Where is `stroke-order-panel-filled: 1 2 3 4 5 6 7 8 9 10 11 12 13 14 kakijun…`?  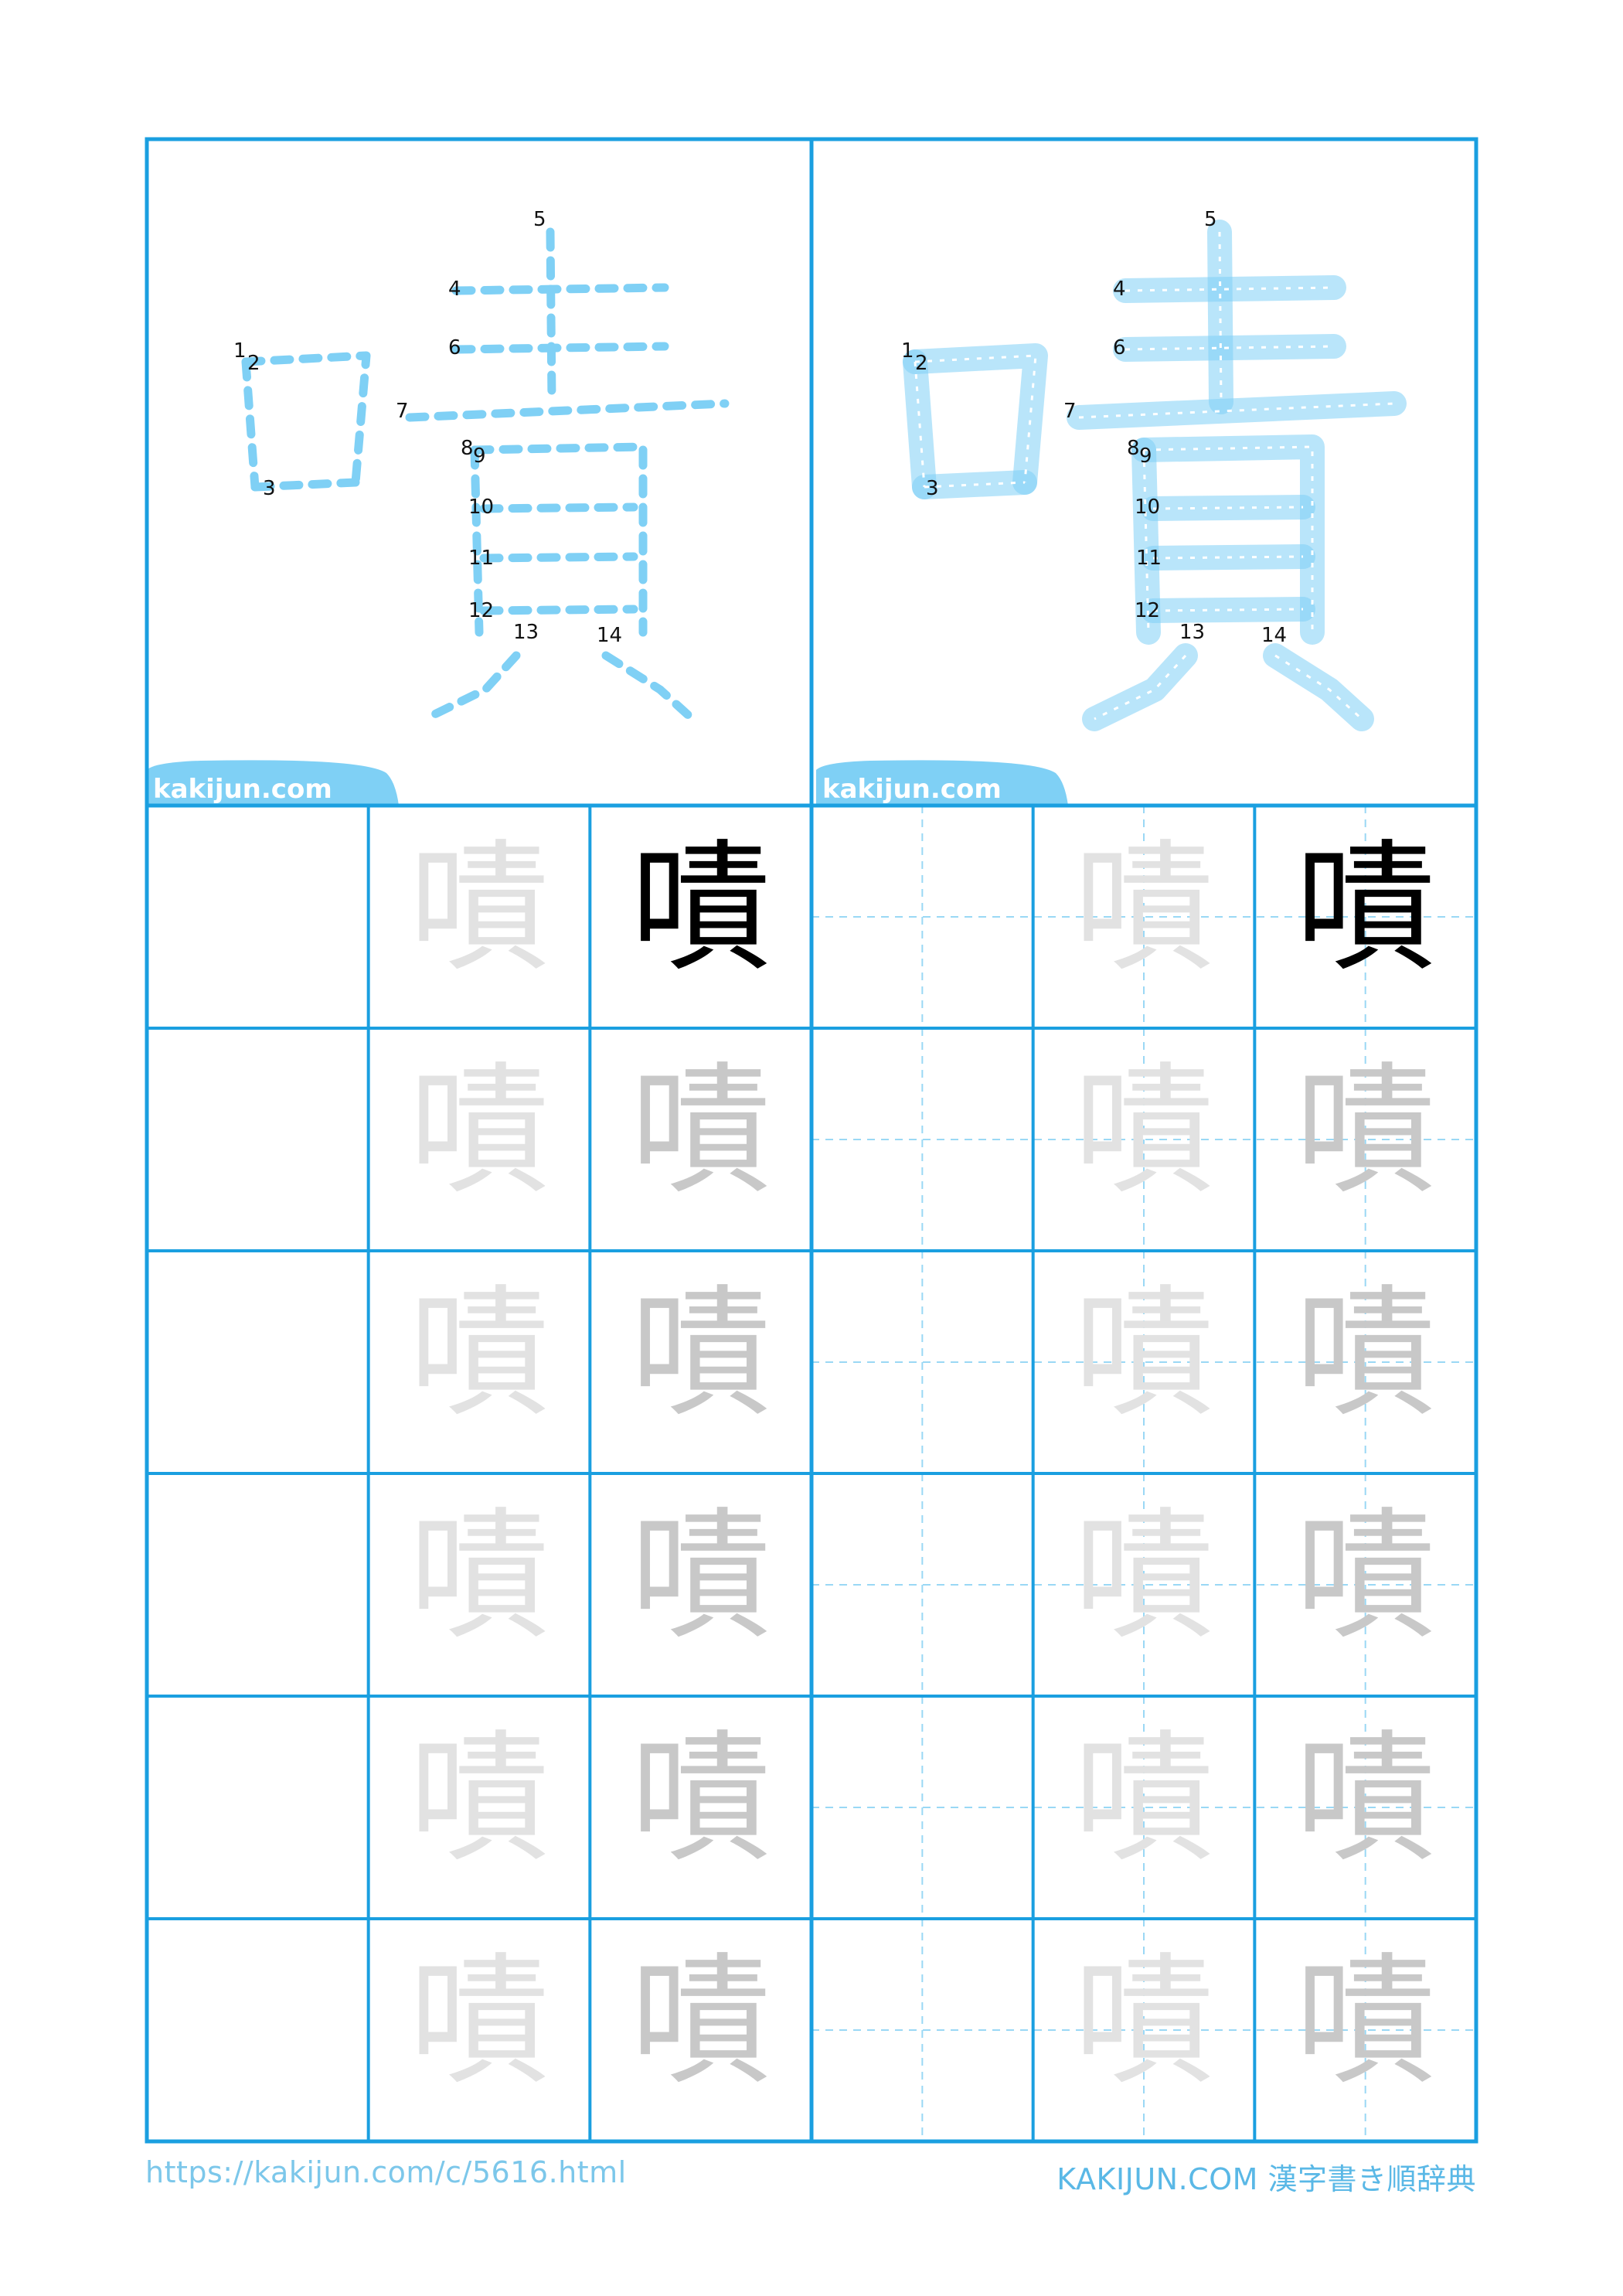
stroke-order-panel-filled: 1 2 3 4 5 6 7 8 9 10 11 12 13 14 kakijun… is located at coordinates (1105, 507).